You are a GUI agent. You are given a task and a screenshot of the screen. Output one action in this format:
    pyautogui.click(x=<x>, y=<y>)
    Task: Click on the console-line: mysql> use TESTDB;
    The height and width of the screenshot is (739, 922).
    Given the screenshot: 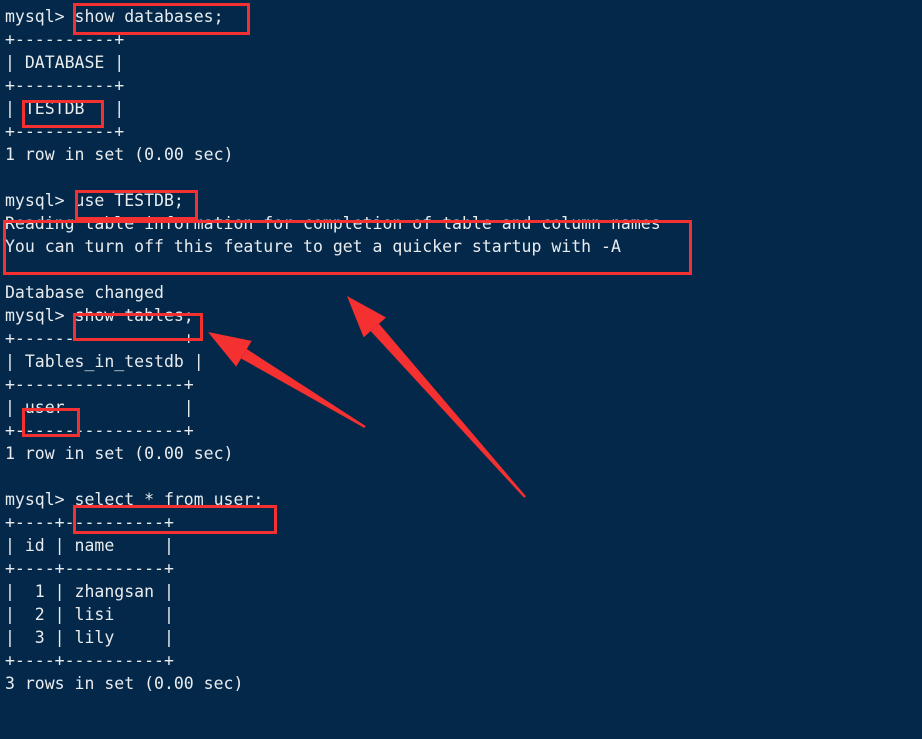 What is the action you would take?
    pyautogui.click(x=94, y=200)
    